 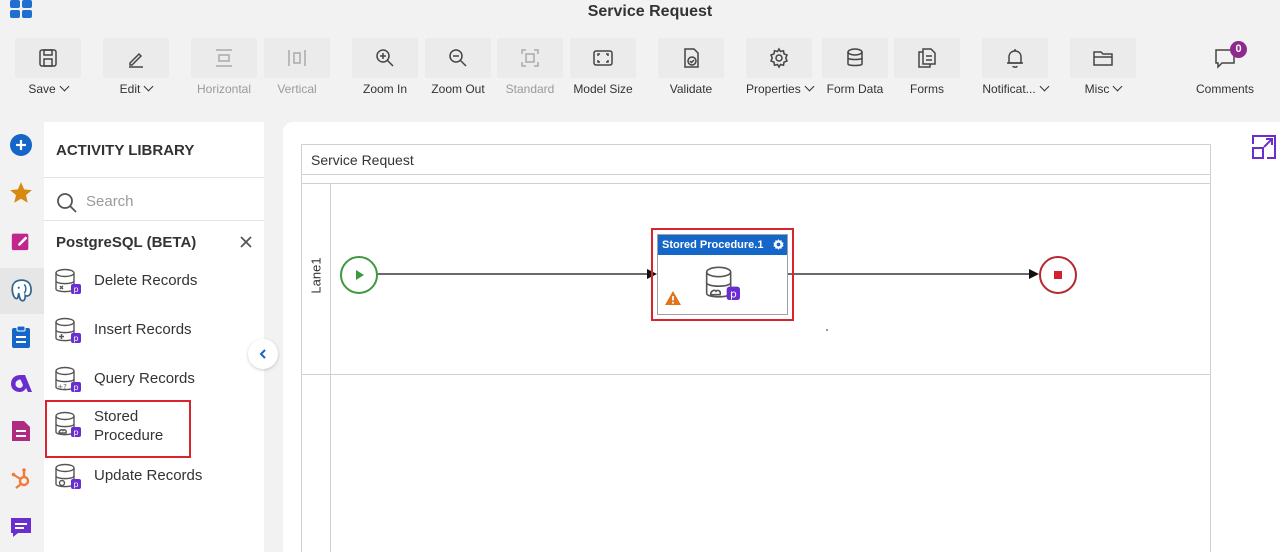 I want to click on forms-icon, so click(x=927, y=58).